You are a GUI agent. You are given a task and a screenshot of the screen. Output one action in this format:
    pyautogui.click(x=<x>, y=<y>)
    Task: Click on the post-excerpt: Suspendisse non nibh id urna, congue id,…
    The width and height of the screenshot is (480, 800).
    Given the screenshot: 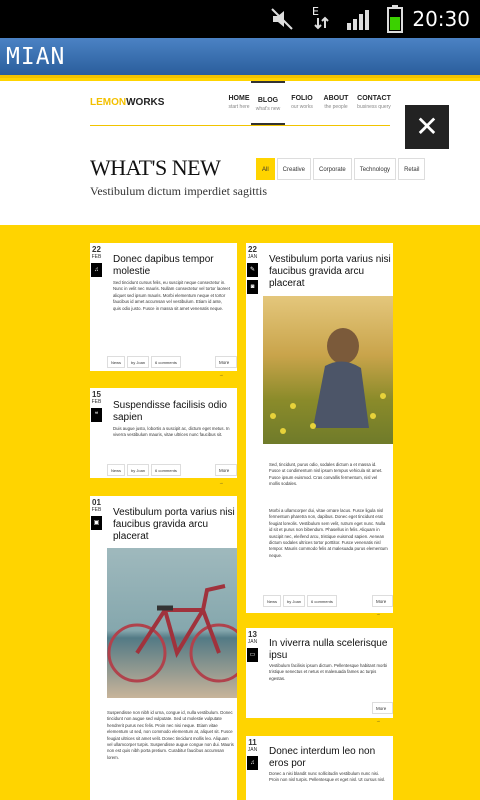 What is the action you would take?
    pyautogui.click(x=170, y=735)
    